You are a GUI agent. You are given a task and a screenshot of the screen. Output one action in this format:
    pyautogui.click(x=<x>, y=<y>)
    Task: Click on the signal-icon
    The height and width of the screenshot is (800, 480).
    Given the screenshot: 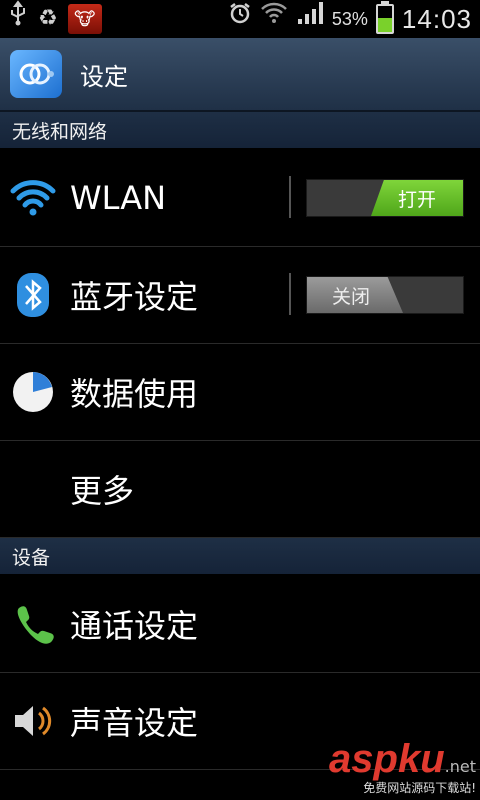 What is the action you would take?
    pyautogui.click(x=310, y=19)
    